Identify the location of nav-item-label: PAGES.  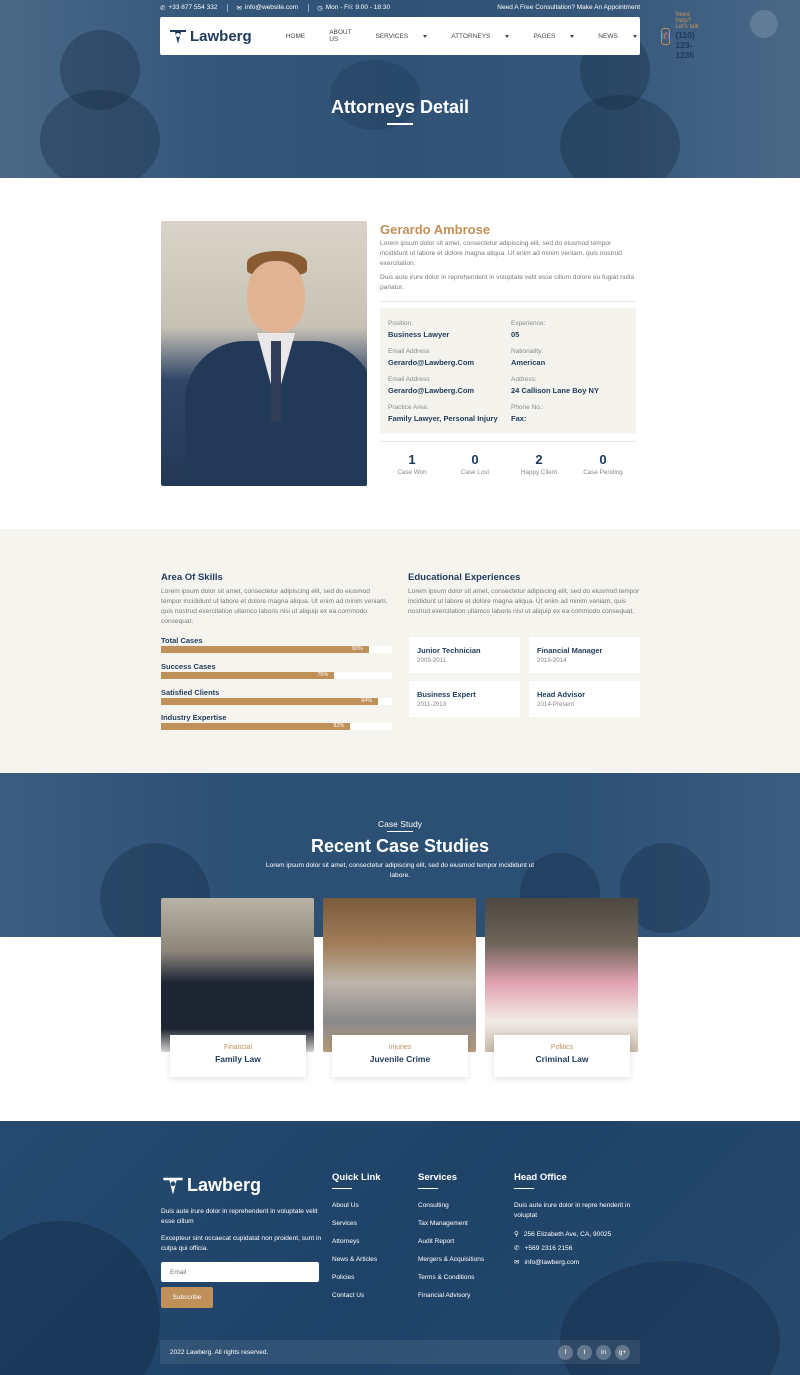
(544, 36).